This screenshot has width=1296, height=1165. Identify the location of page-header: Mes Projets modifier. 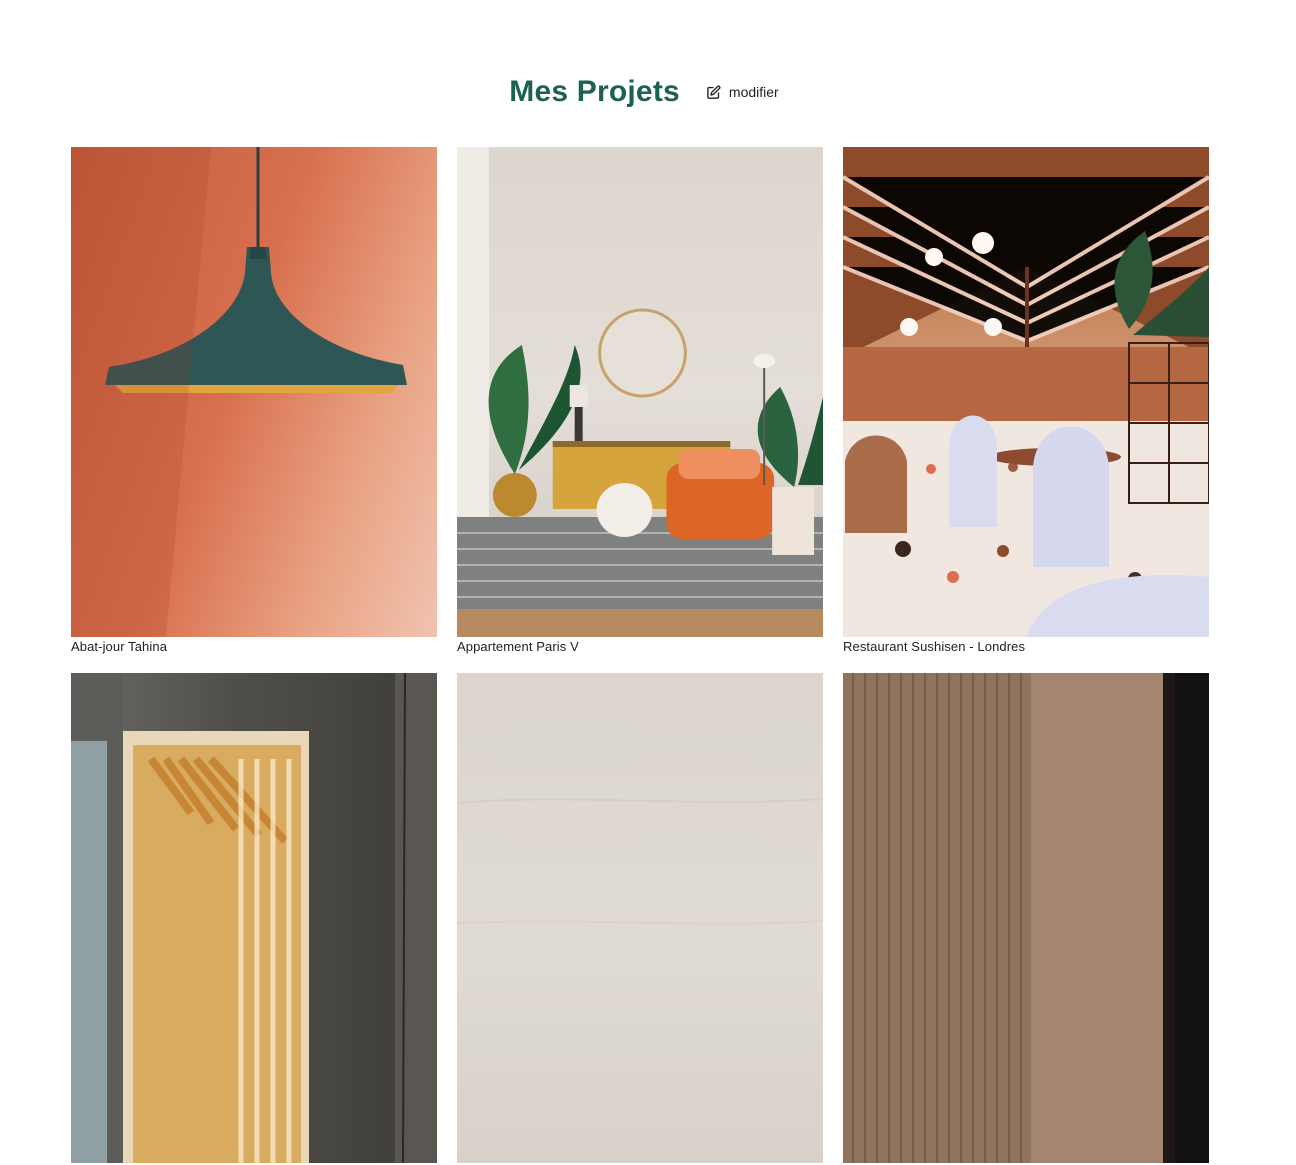
(648, 92).